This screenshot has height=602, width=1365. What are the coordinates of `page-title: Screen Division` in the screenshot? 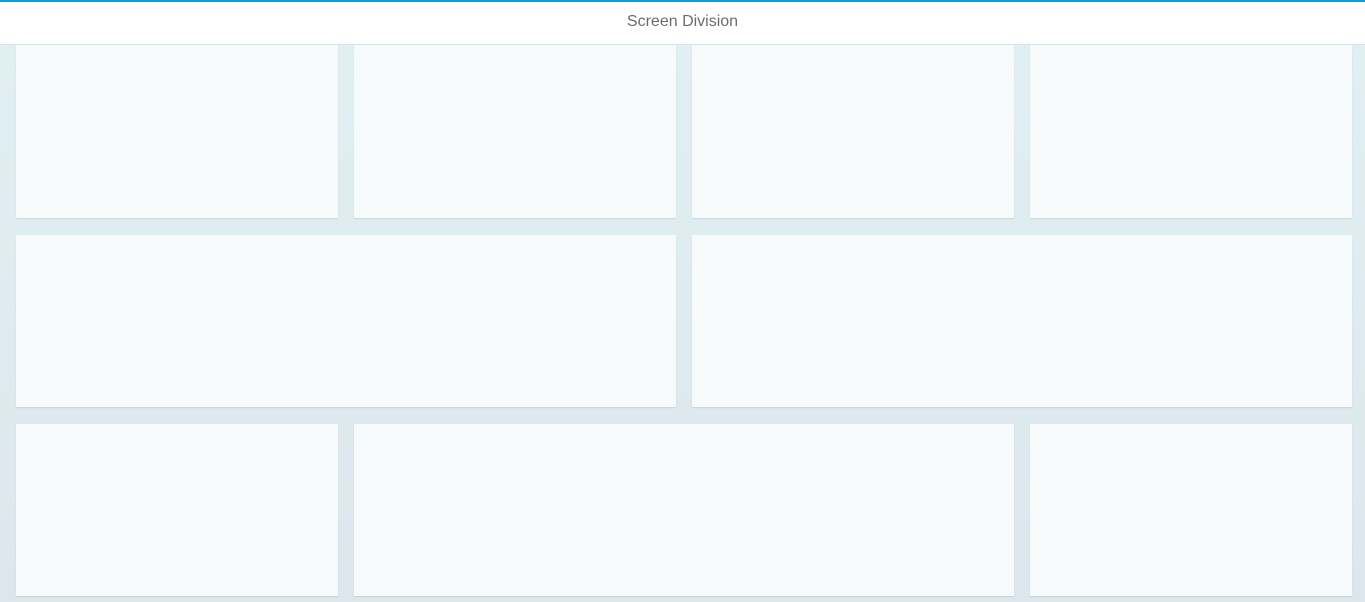 It's located at (682, 21).